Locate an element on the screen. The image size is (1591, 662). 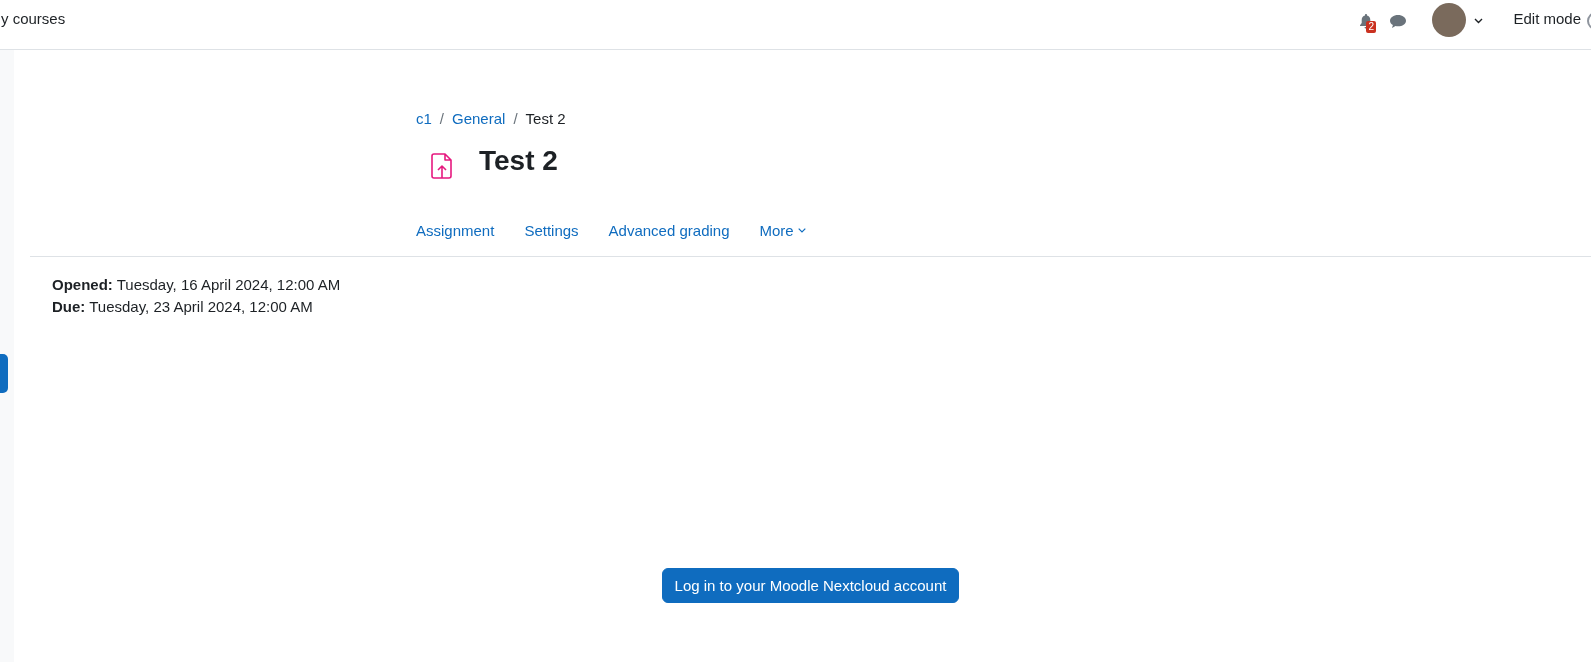
current-page-label: Test 2 is located at coordinates (545, 118).